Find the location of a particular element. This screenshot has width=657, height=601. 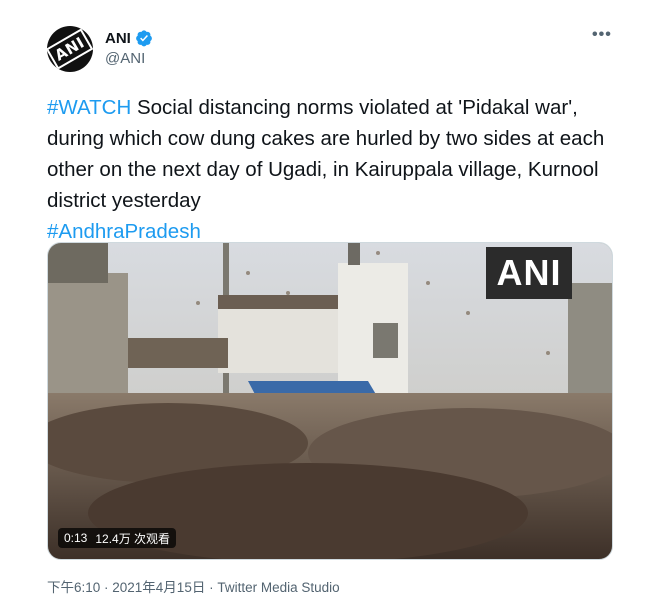

video-info-badge: 0:13 12.4万 次观看 is located at coordinates (117, 538).